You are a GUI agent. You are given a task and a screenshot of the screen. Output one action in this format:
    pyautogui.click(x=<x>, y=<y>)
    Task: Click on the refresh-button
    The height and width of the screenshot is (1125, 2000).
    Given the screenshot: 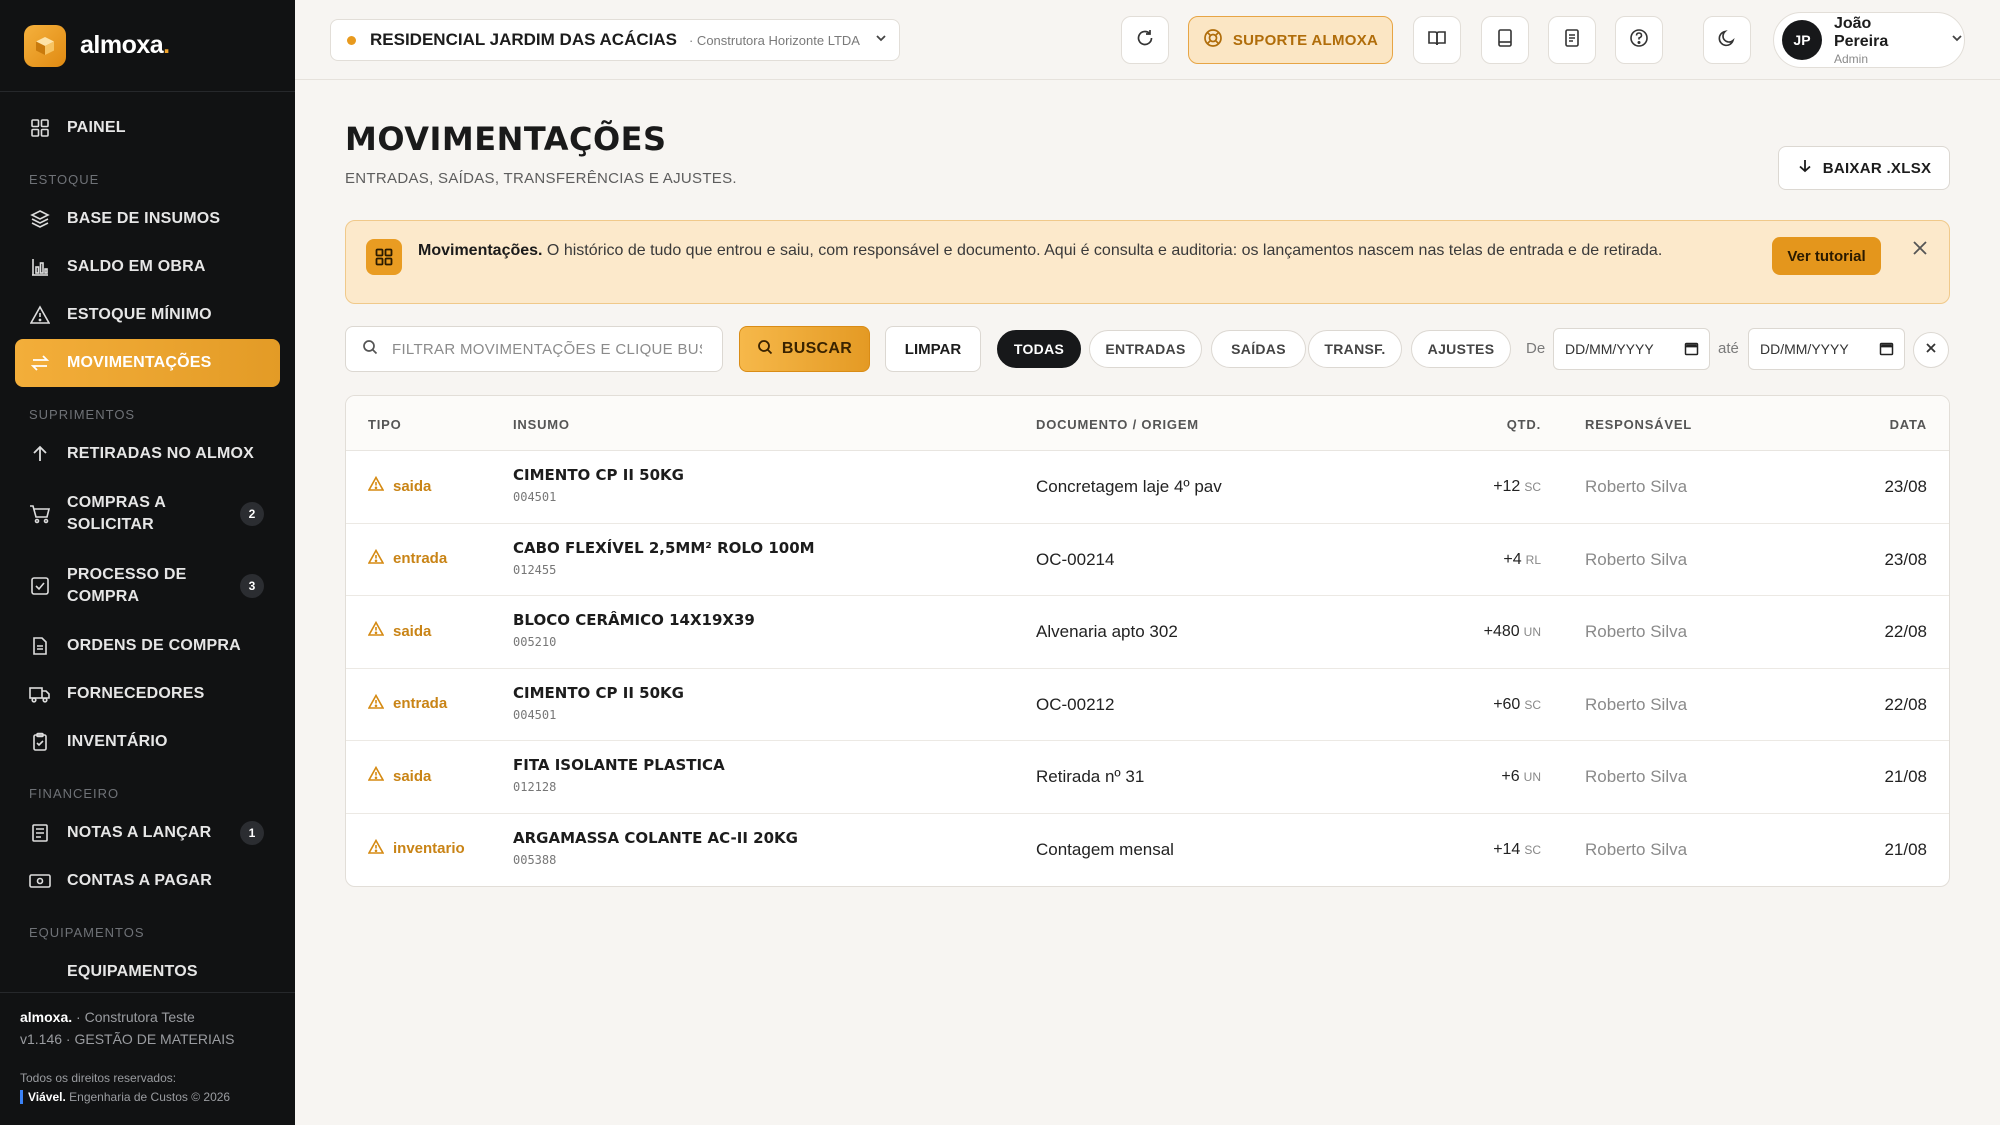 What is the action you would take?
    pyautogui.click(x=1145, y=40)
    